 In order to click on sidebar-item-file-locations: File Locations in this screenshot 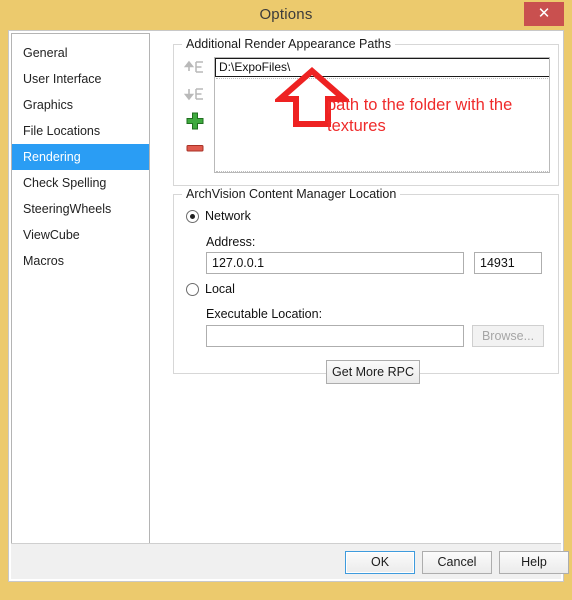, I will do `click(80, 131)`.